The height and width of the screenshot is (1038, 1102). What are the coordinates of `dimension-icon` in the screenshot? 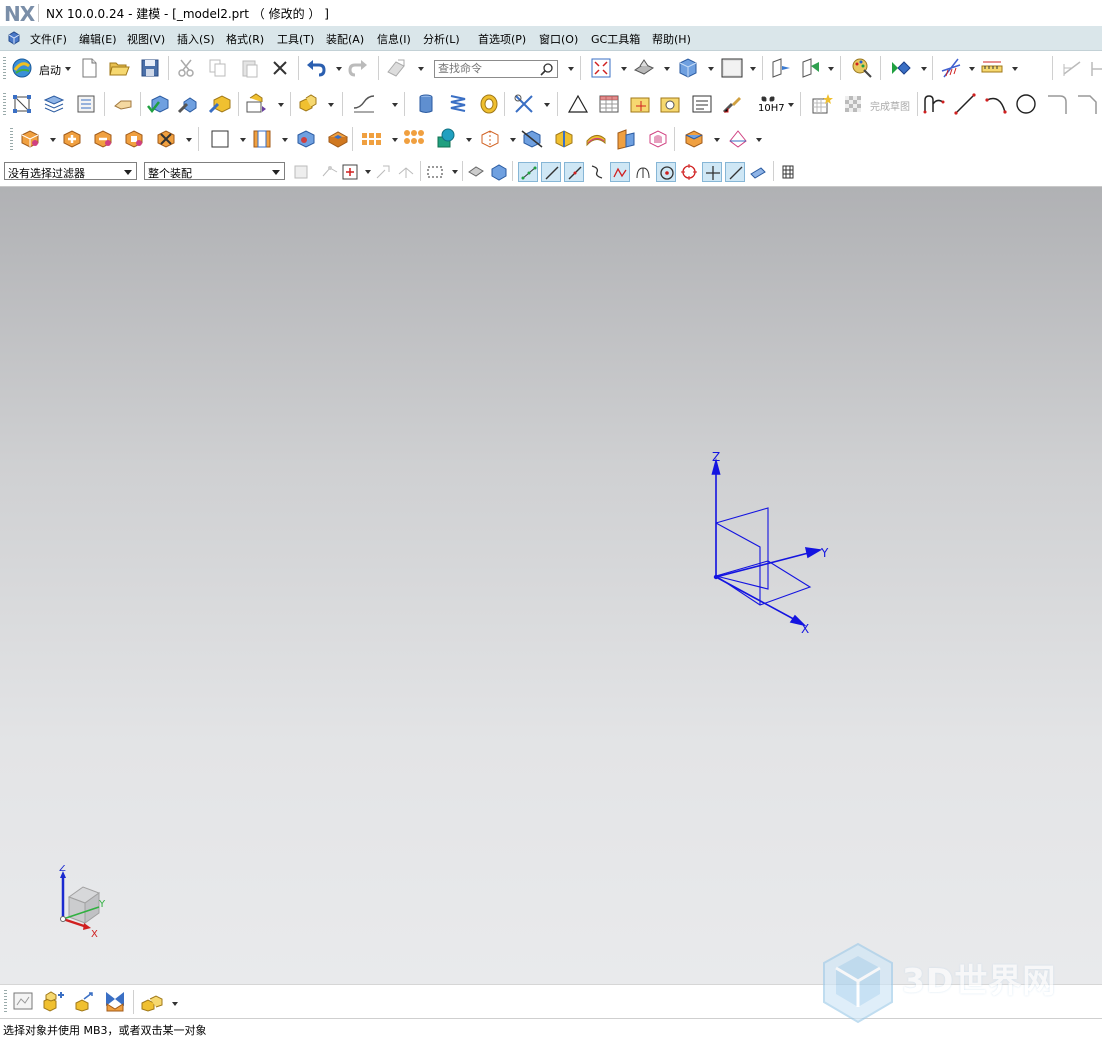 It's located at (1072, 68).